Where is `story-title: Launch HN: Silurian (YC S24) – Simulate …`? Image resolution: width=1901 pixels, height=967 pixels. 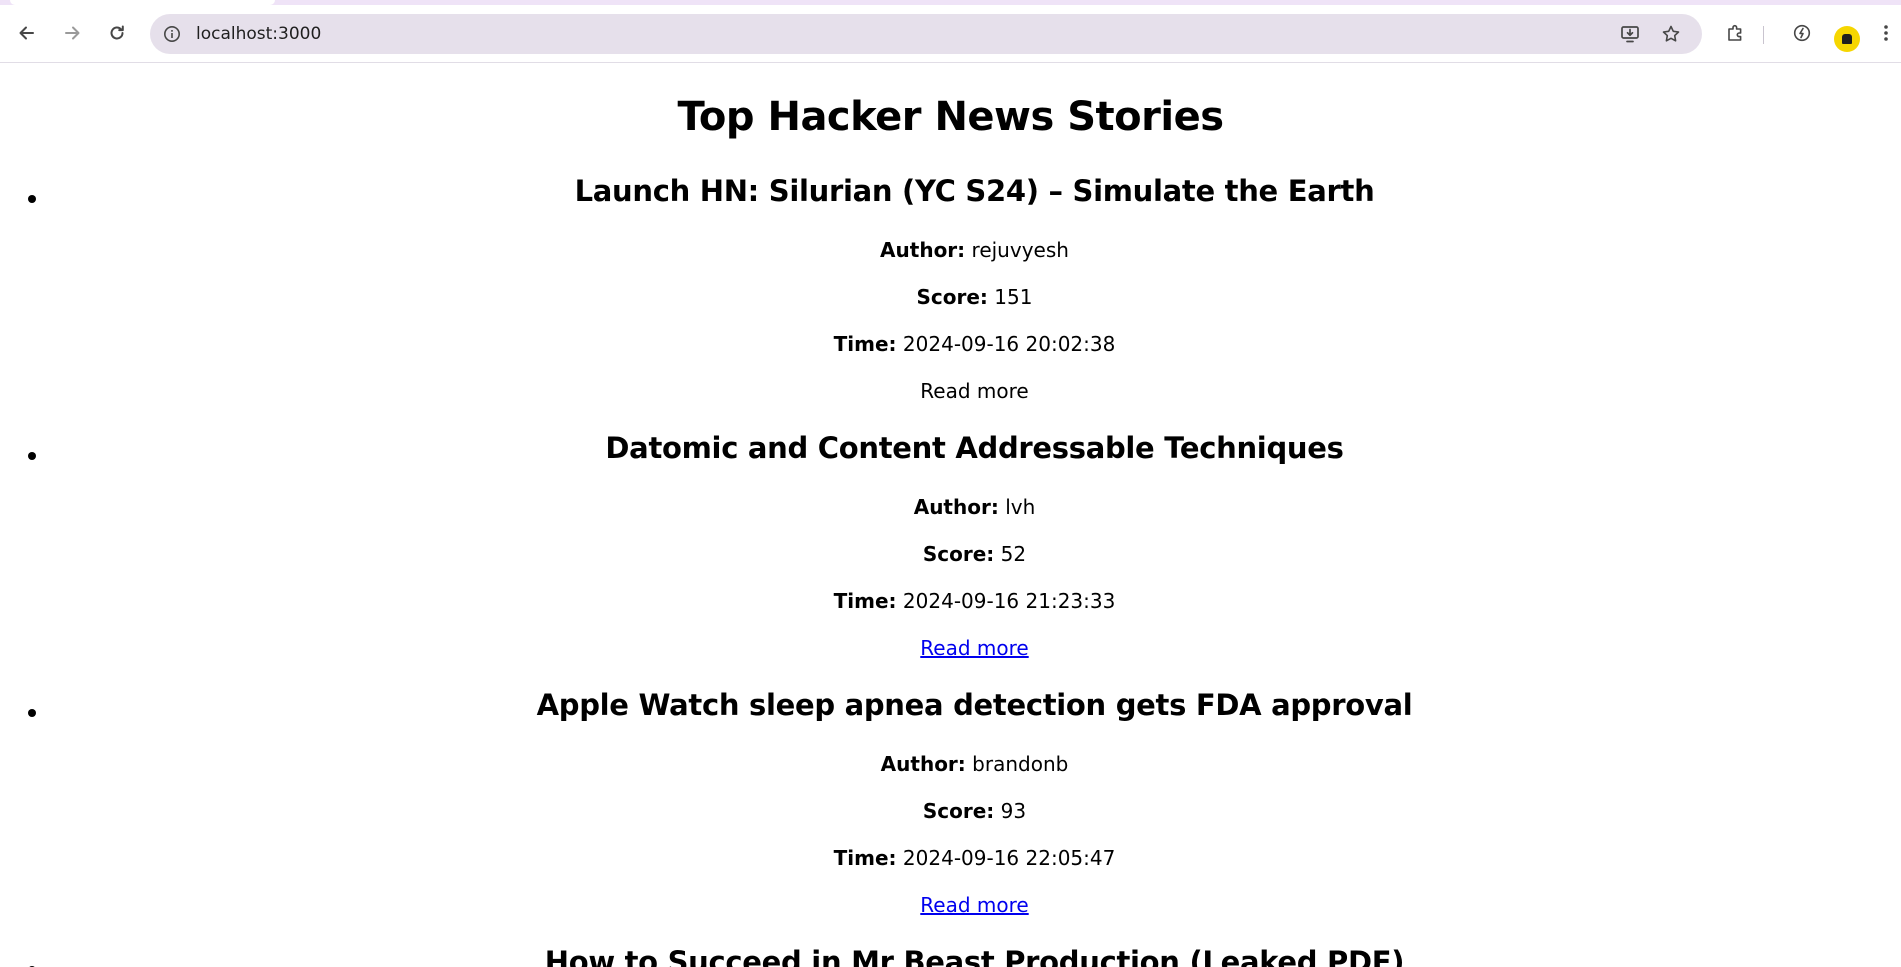 story-title: Launch HN: Silurian (YC S24) – Simulate … is located at coordinates (974, 191).